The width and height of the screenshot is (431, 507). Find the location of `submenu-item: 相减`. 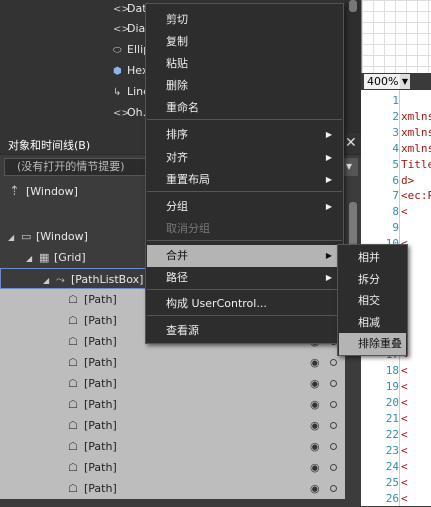

submenu-item: 相减 is located at coordinates (372, 323).